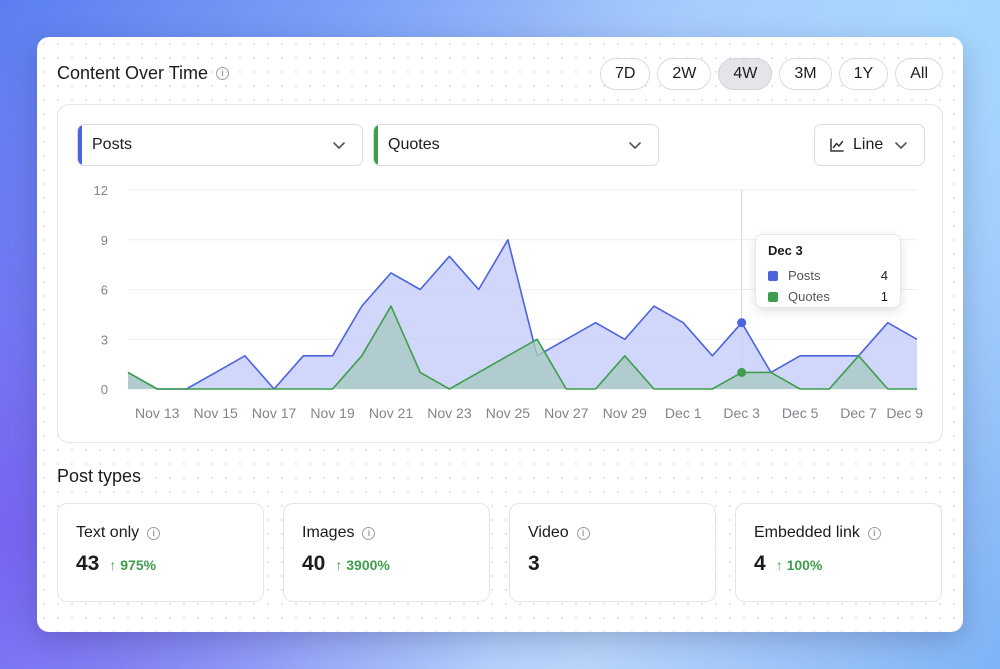 The width and height of the screenshot is (1000, 669). Describe the element at coordinates (376, 145) in the screenshot. I see `quotes-color-accent` at that location.